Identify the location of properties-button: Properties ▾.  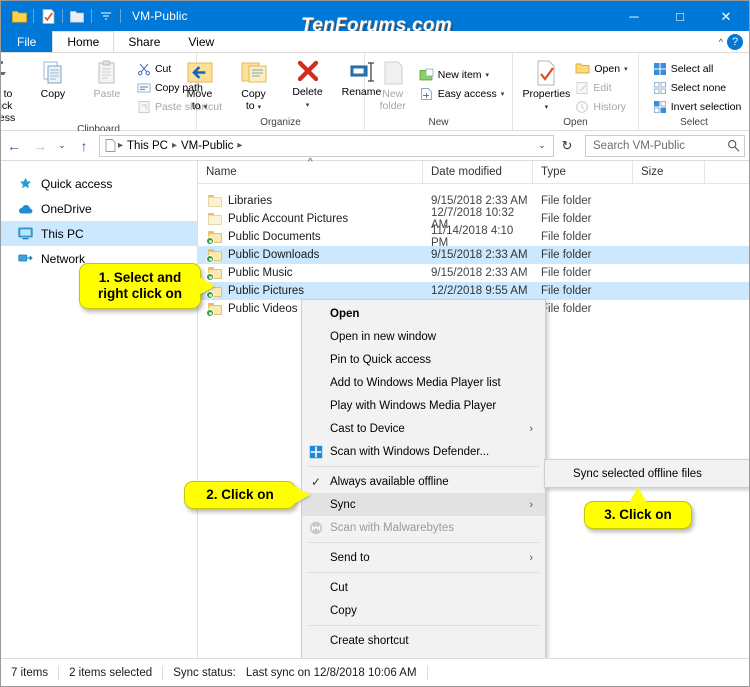
(546, 85).